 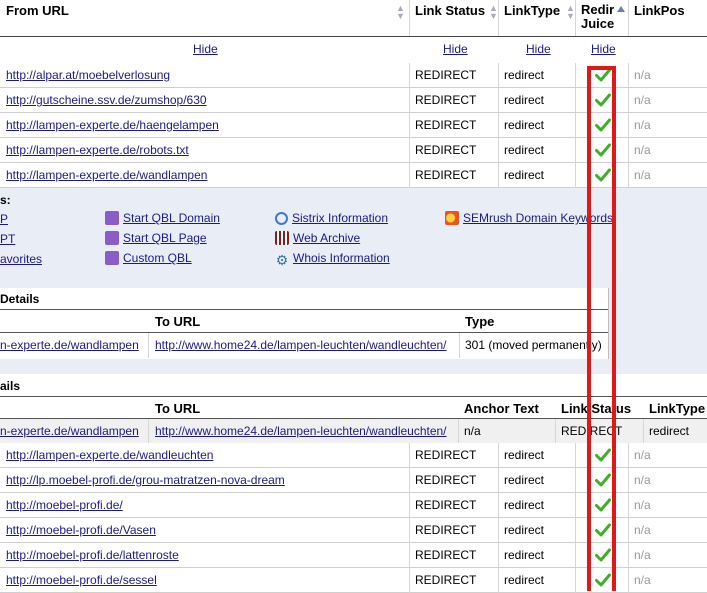 What do you see at coordinates (162, 218) in the screenshot?
I see `start-qbl-domain-link: Start QBL Domain` at bounding box center [162, 218].